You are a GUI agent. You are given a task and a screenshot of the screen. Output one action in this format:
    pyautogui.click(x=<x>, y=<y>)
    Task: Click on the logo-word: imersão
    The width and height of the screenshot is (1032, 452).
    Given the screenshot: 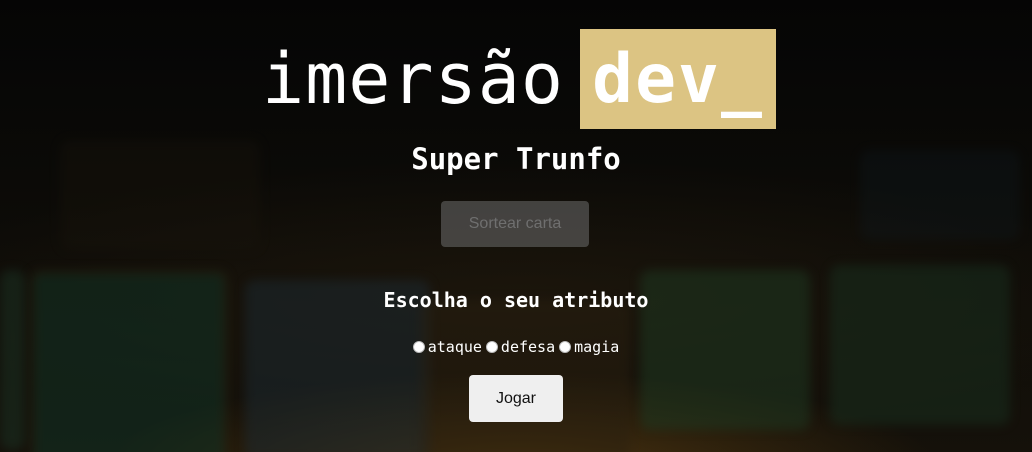 What is the action you would take?
    pyautogui.click(x=413, y=79)
    